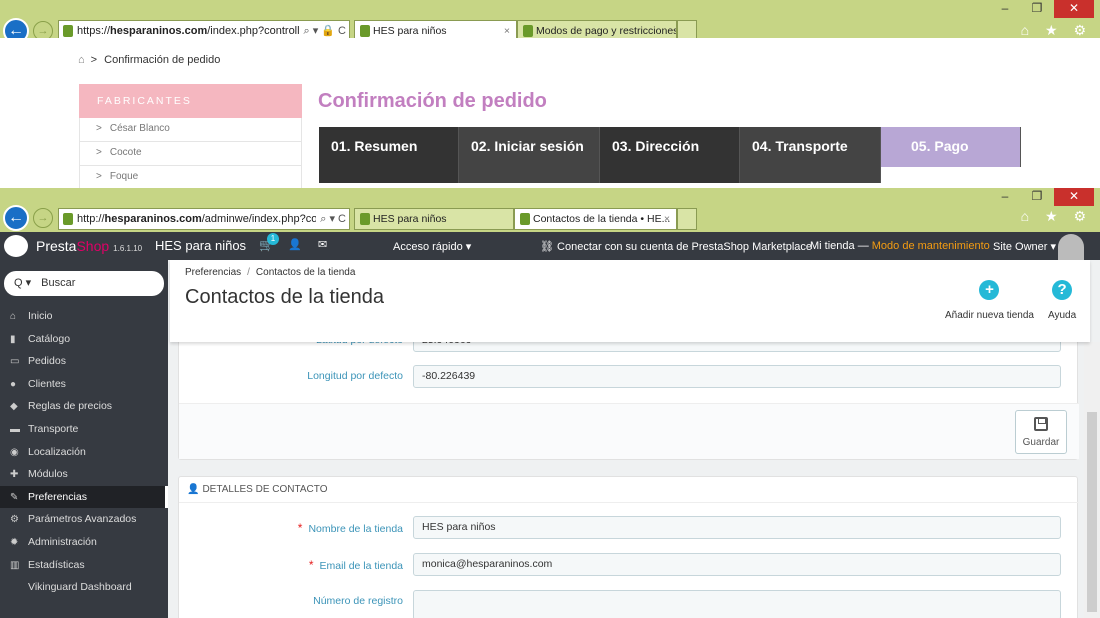  What do you see at coordinates (94, 31) in the screenshot?
I see `url-prefix: https://` at bounding box center [94, 31].